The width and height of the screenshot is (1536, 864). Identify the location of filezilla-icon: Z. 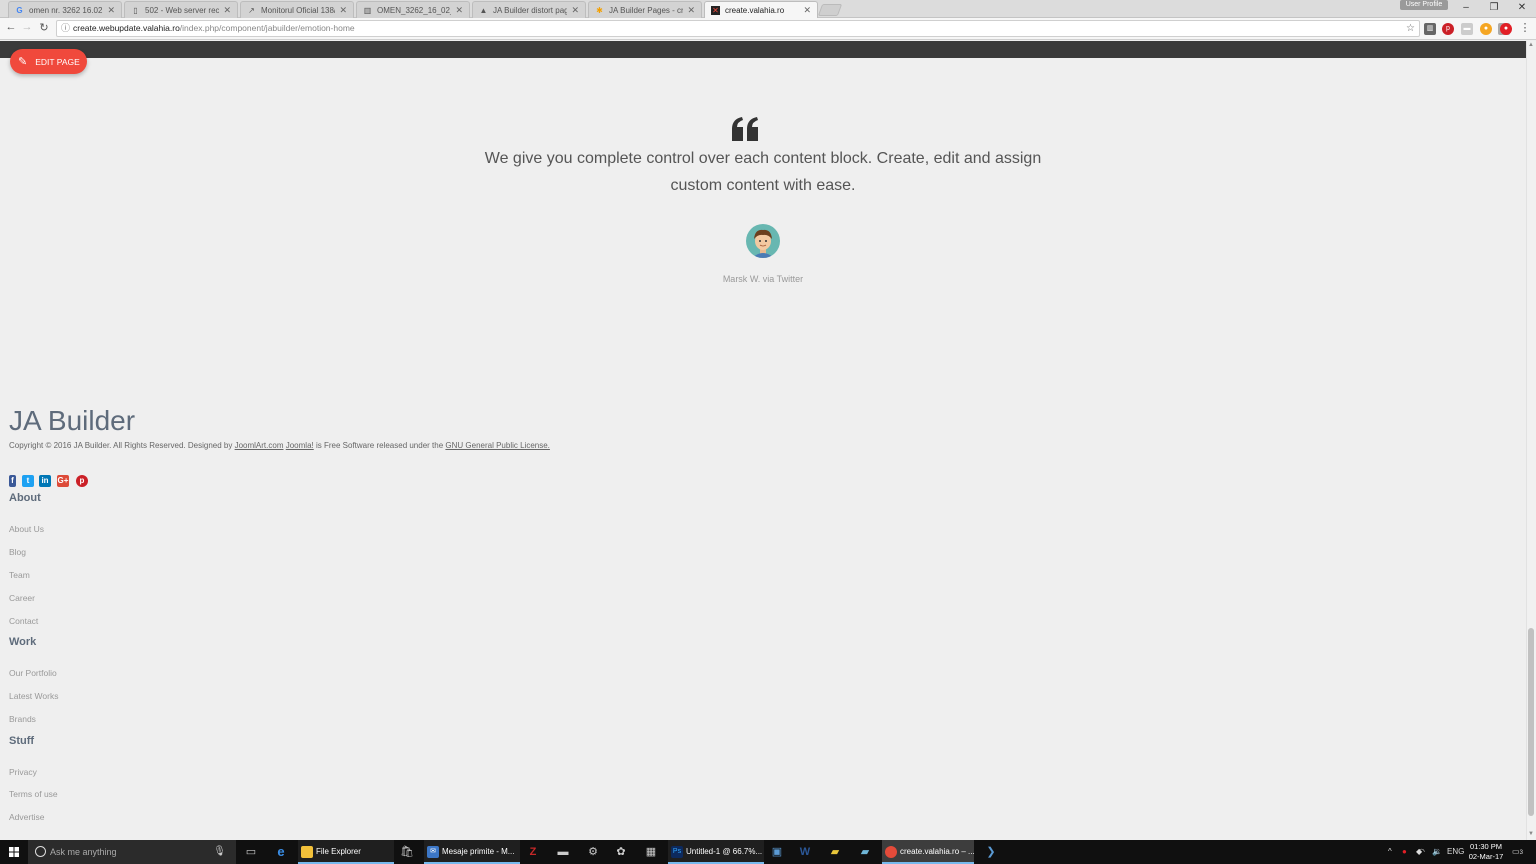
(533, 852).